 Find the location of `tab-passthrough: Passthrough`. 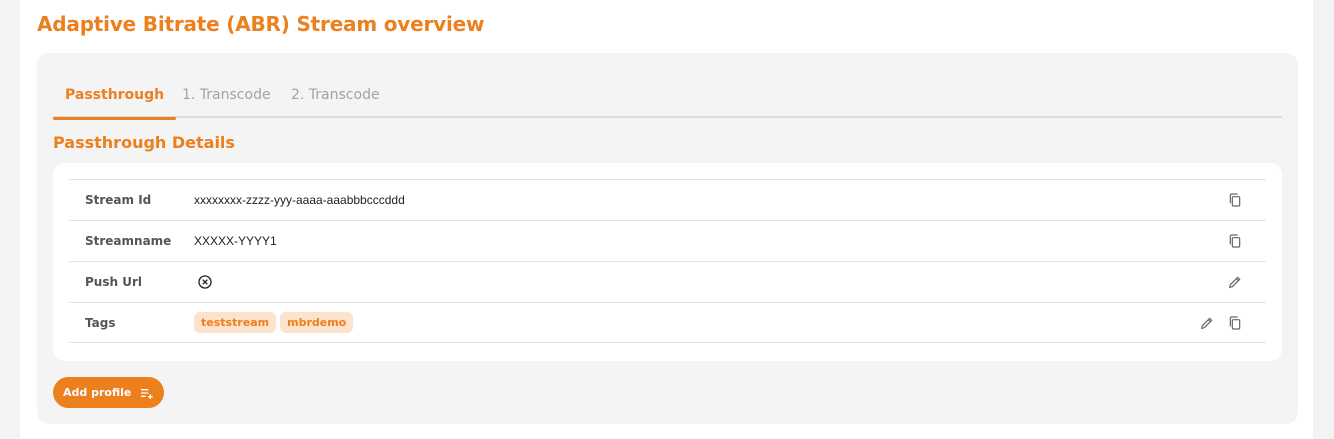

tab-passthrough: Passthrough is located at coordinates (115, 99).